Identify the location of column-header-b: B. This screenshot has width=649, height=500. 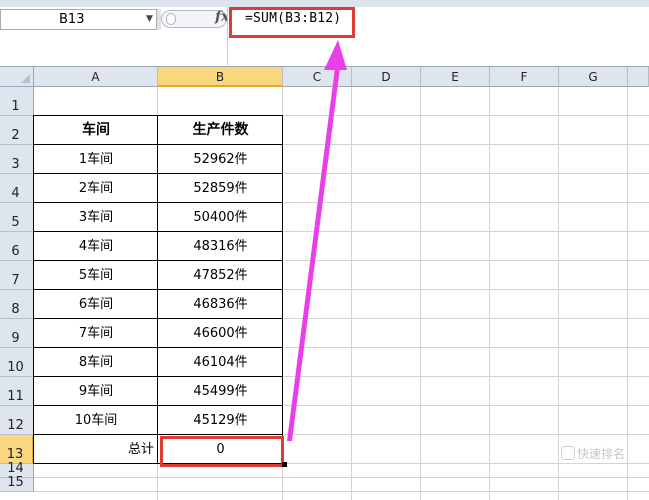
(220, 77).